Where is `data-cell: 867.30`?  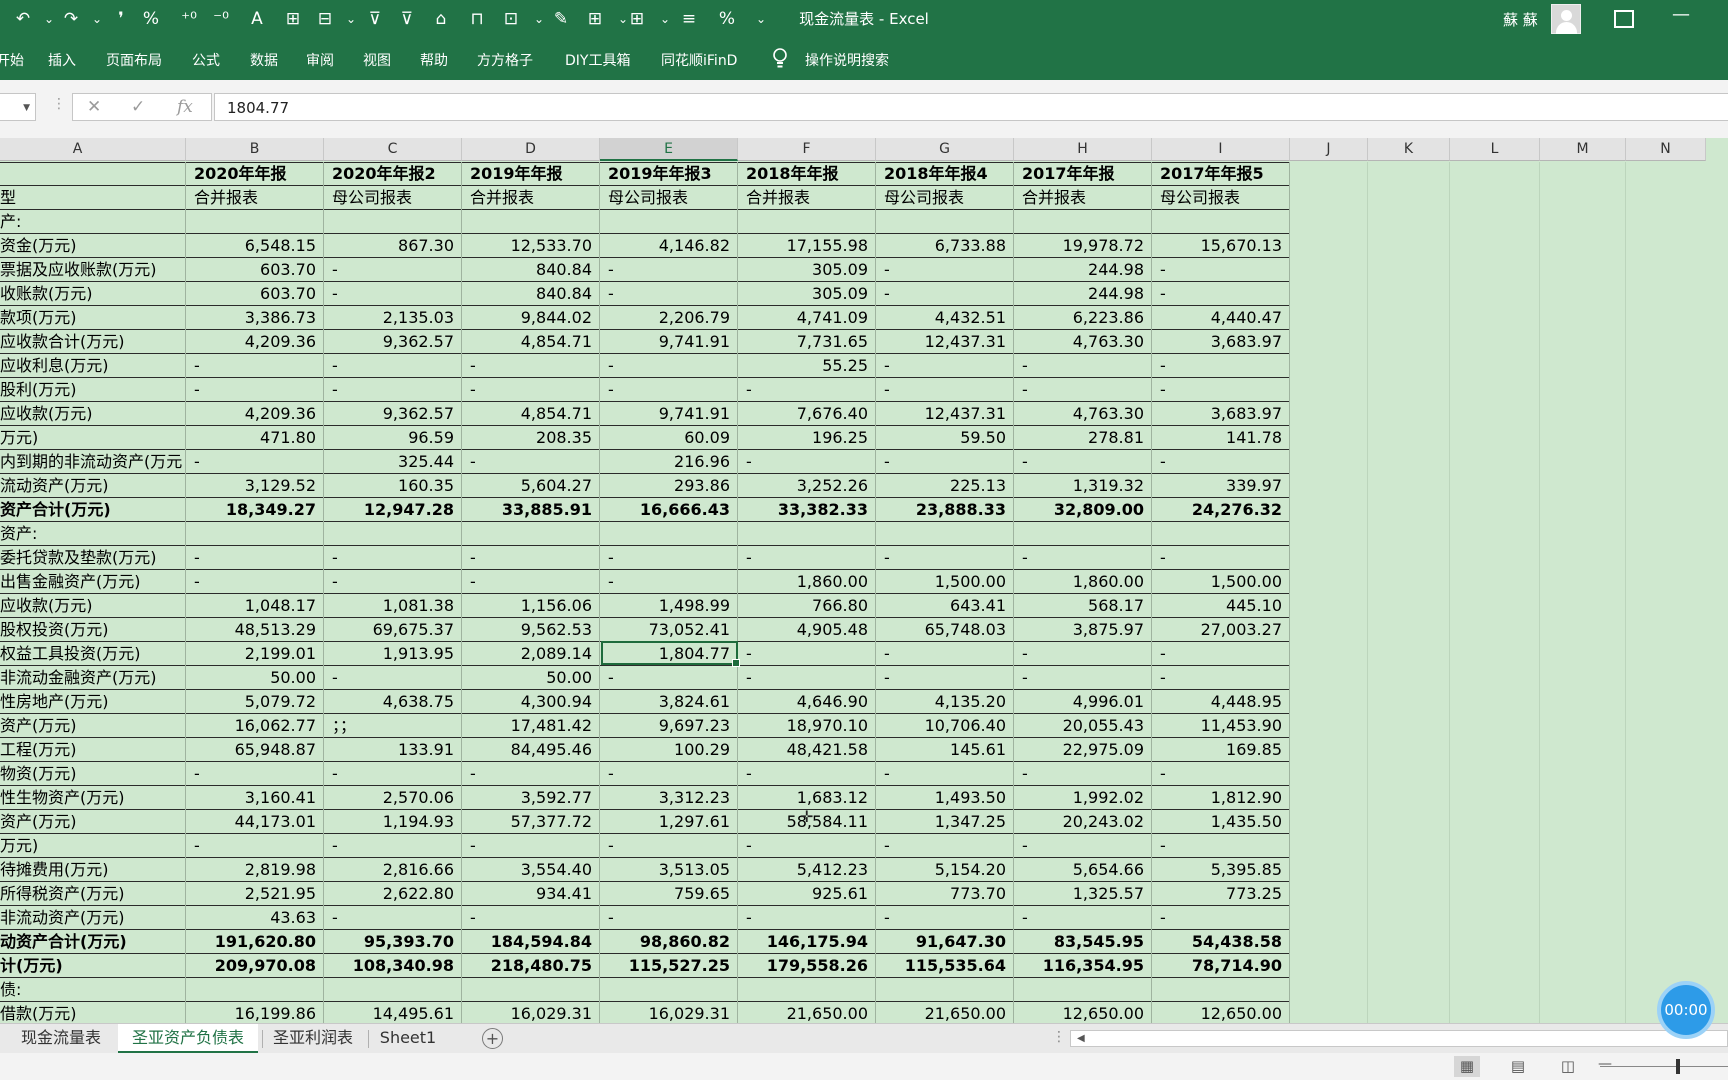
data-cell: 867.30 is located at coordinates (393, 246).